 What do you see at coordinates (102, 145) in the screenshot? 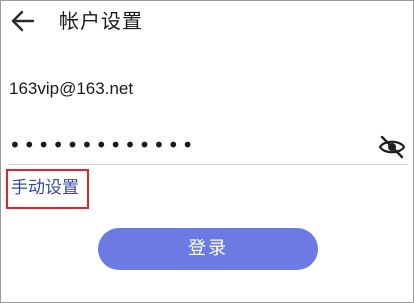
I see `password-field: •••••••••••••` at bounding box center [102, 145].